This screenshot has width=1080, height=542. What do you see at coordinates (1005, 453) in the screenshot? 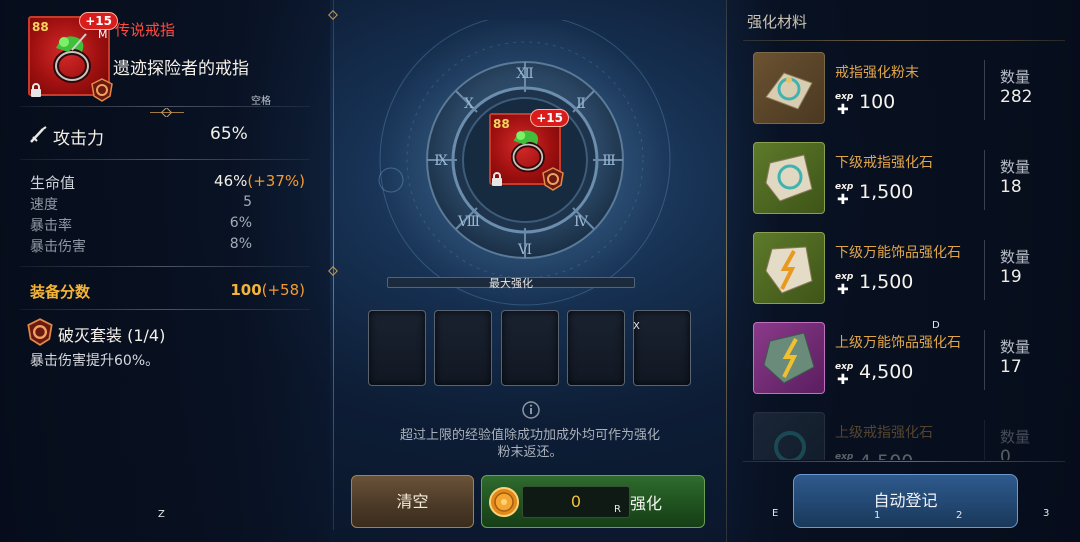
I see `quantity-value: 0` at bounding box center [1005, 453].